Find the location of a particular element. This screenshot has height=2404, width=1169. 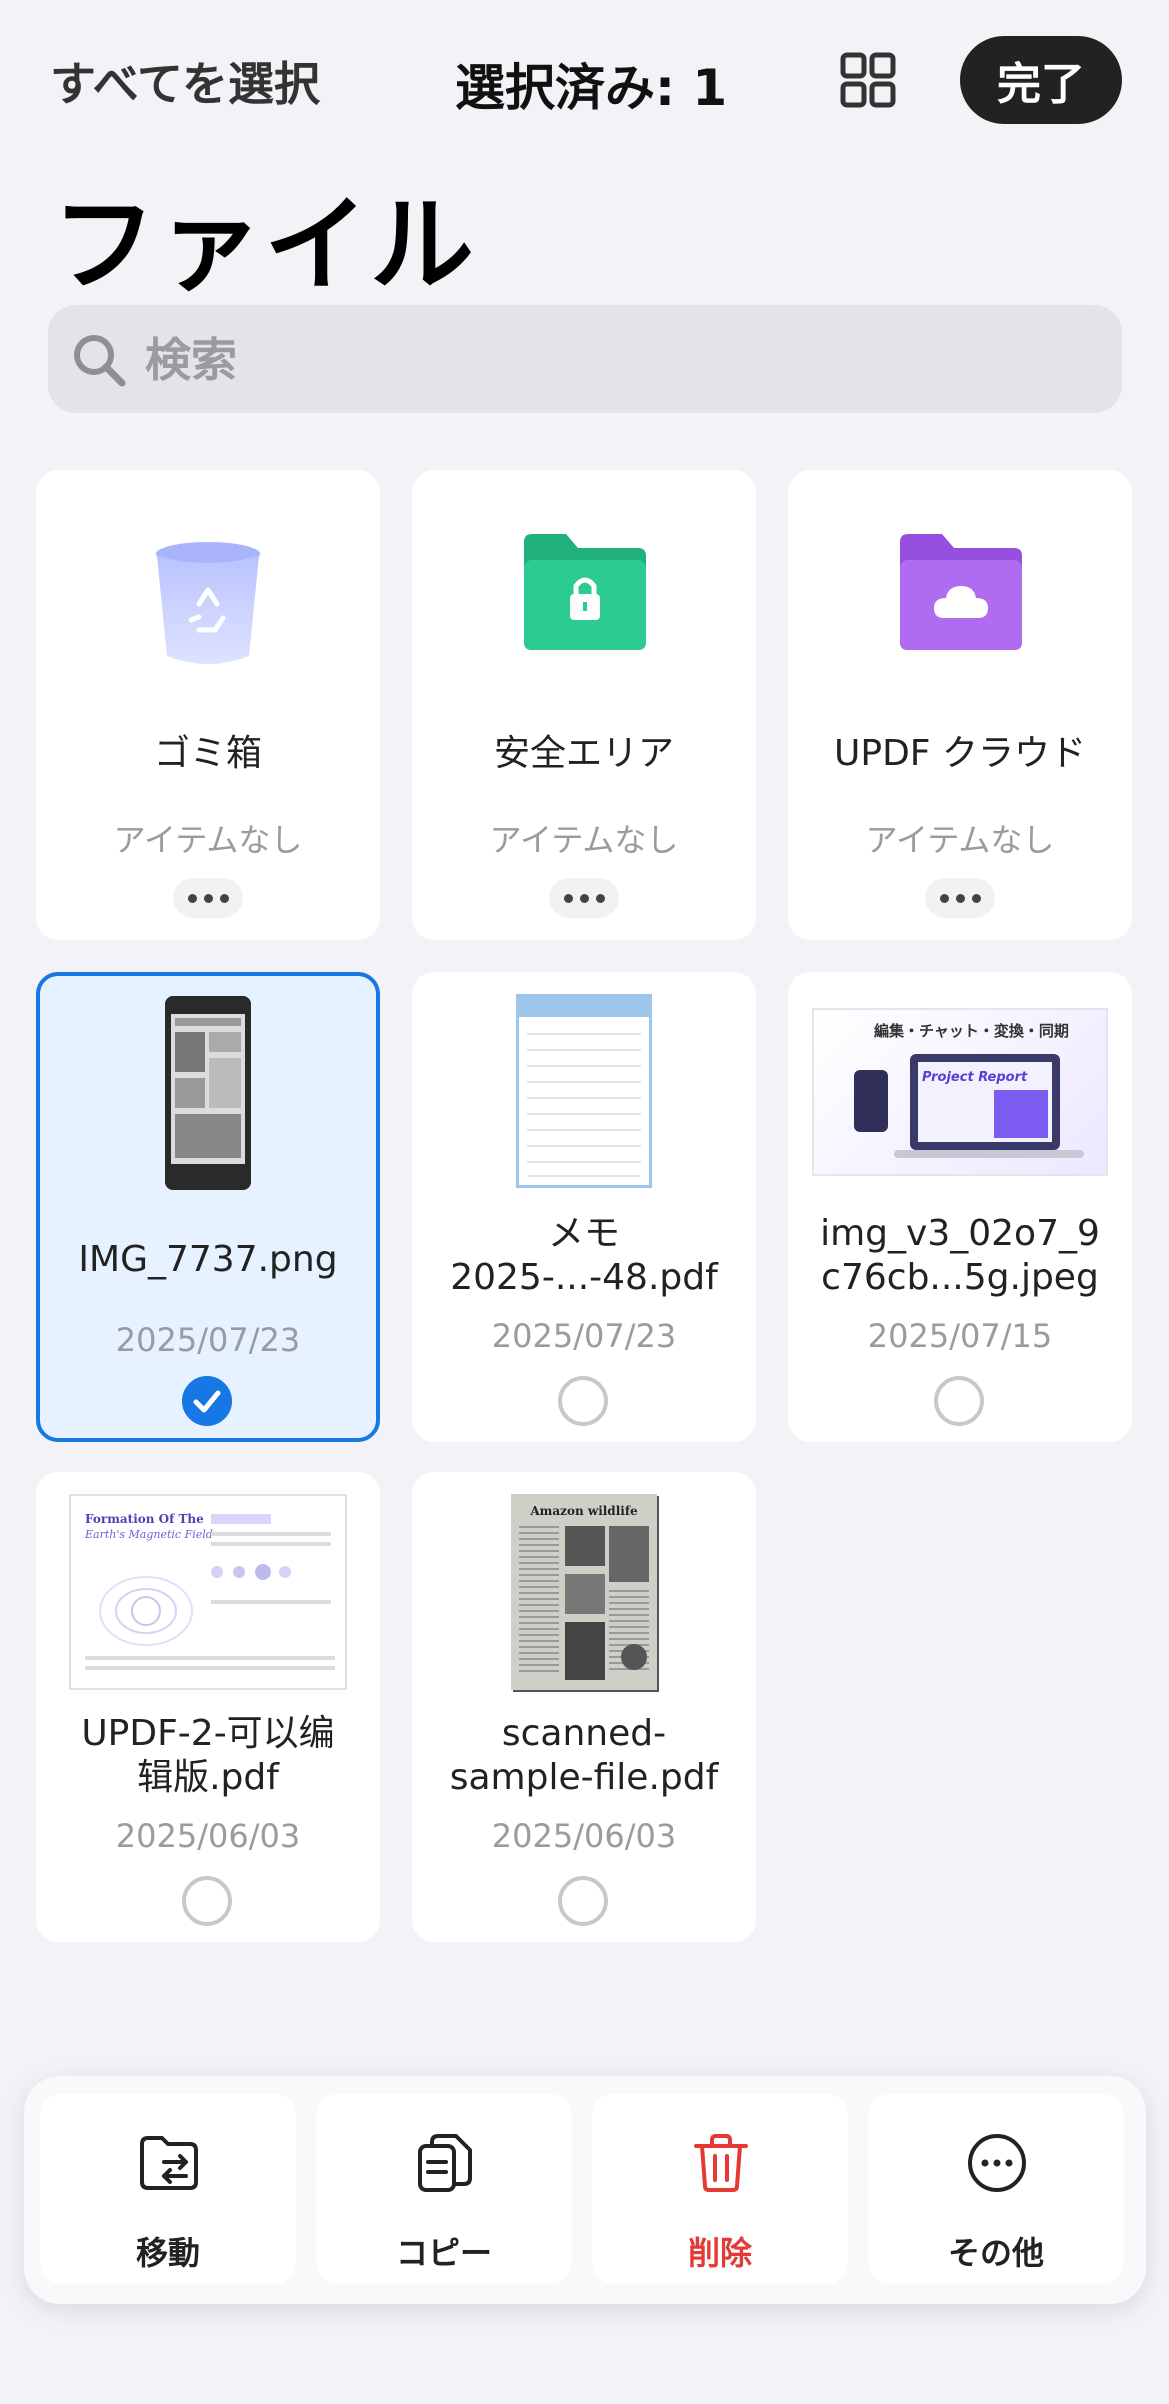

cloud-folder-icon is located at coordinates (961, 592).